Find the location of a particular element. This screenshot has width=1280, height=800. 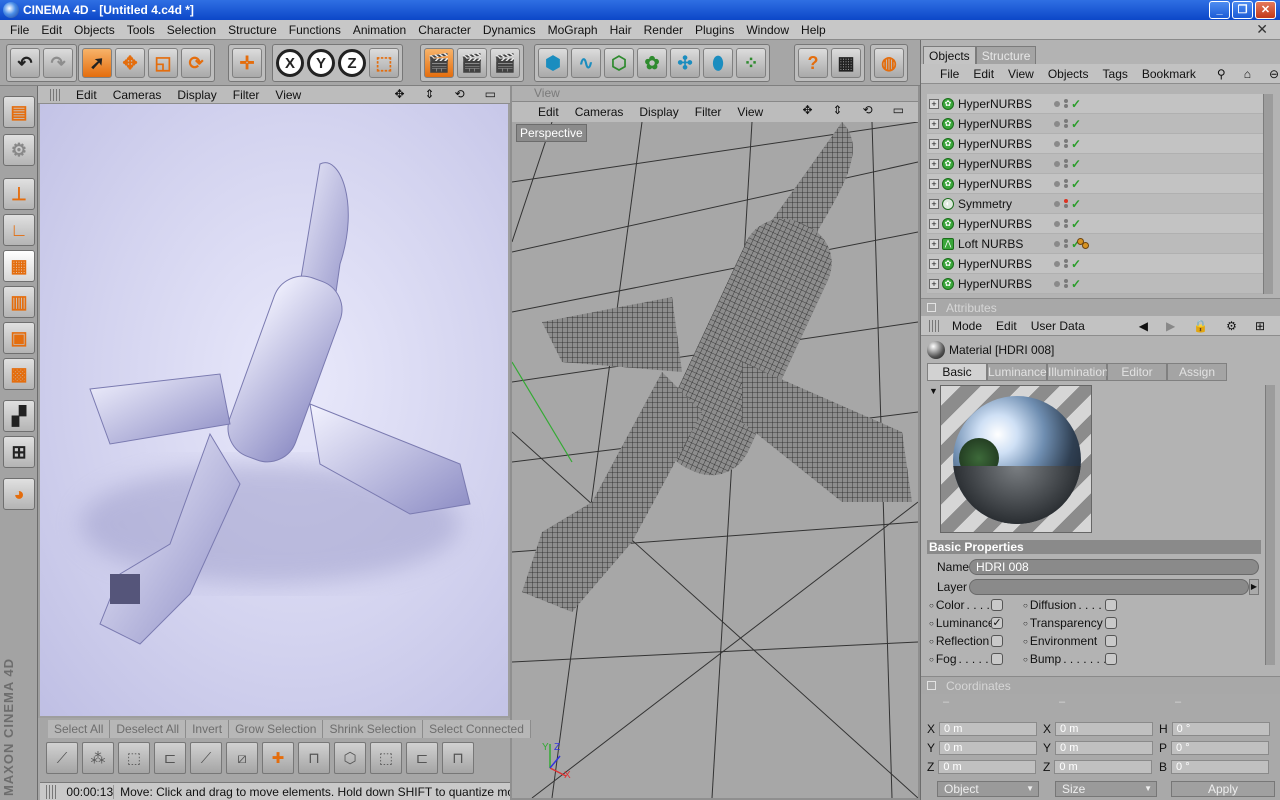

menu-tools: Tools is located at coordinates (141, 30).